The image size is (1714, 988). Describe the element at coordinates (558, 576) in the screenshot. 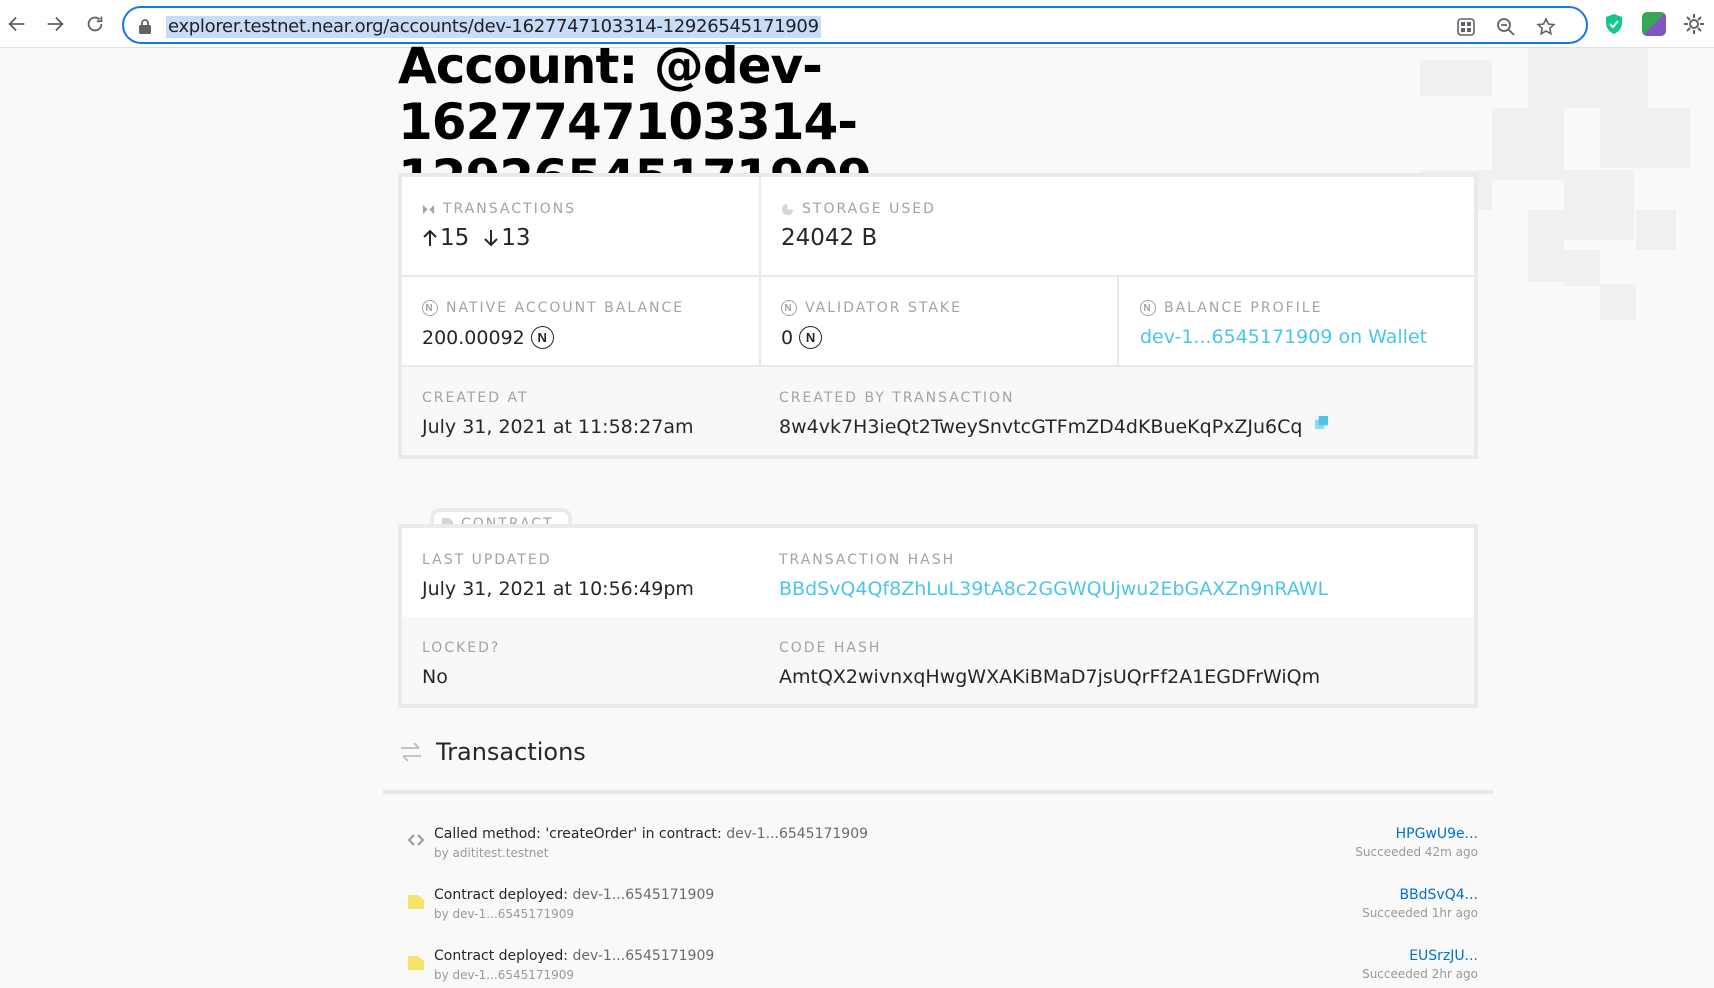

I see `last-updated-cell: LAST UPDATED July 31, 2021 at 10:56:49pm` at that location.